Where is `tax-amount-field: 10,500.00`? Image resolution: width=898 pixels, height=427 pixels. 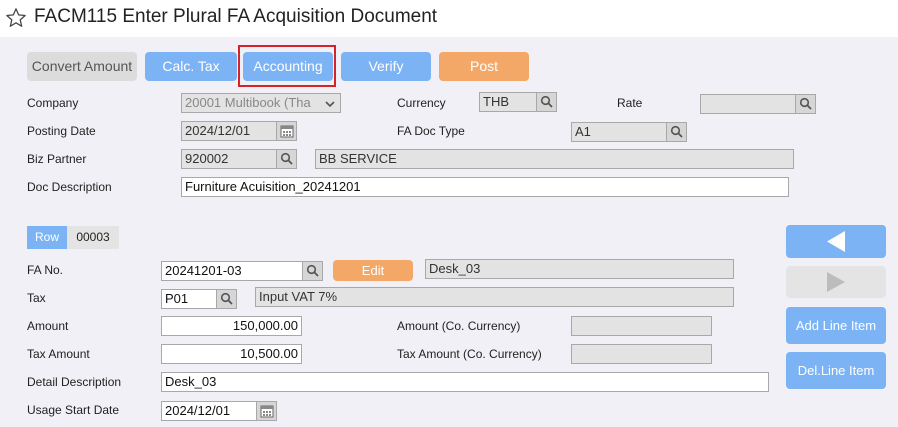
tax-amount-field: 10,500.00 is located at coordinates (231, 354).